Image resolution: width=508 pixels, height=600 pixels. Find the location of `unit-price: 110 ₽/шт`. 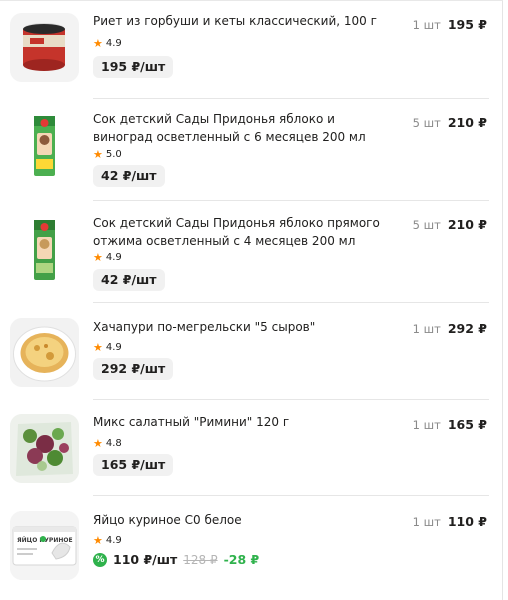

unit-price: 110 ₽/шт is located at coordinates (145, 559).